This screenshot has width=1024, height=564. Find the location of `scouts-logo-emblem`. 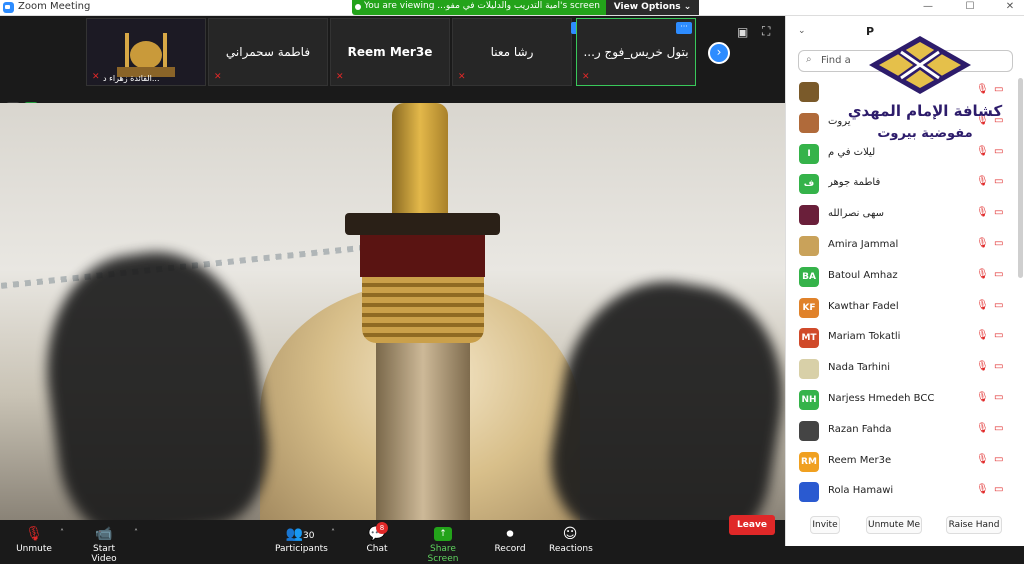

scouts-logo-emblem is located at coordinates (920, 65).